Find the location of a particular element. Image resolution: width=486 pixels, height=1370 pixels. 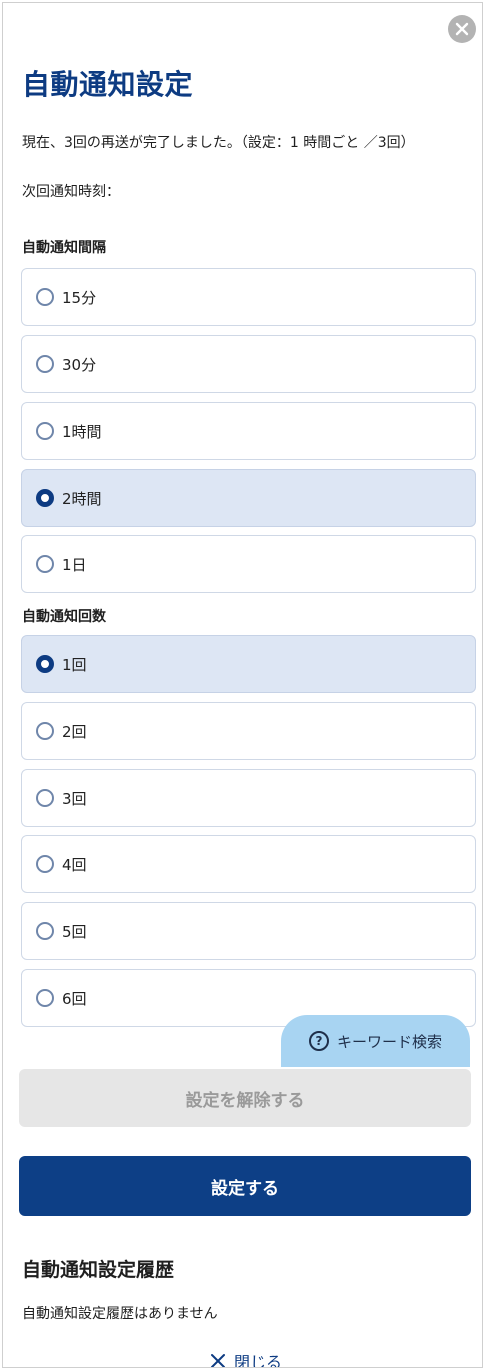

count-option-3: 3回 is located at coordinates (248, 798).